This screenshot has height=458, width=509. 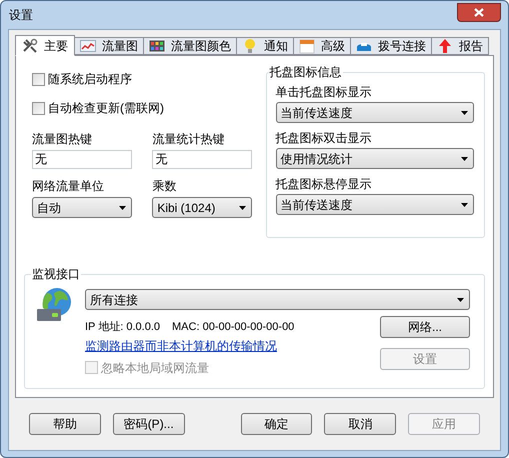 I want to click on checkbox-label: 忽略本地局域网流量, so click(x=155, y=368).